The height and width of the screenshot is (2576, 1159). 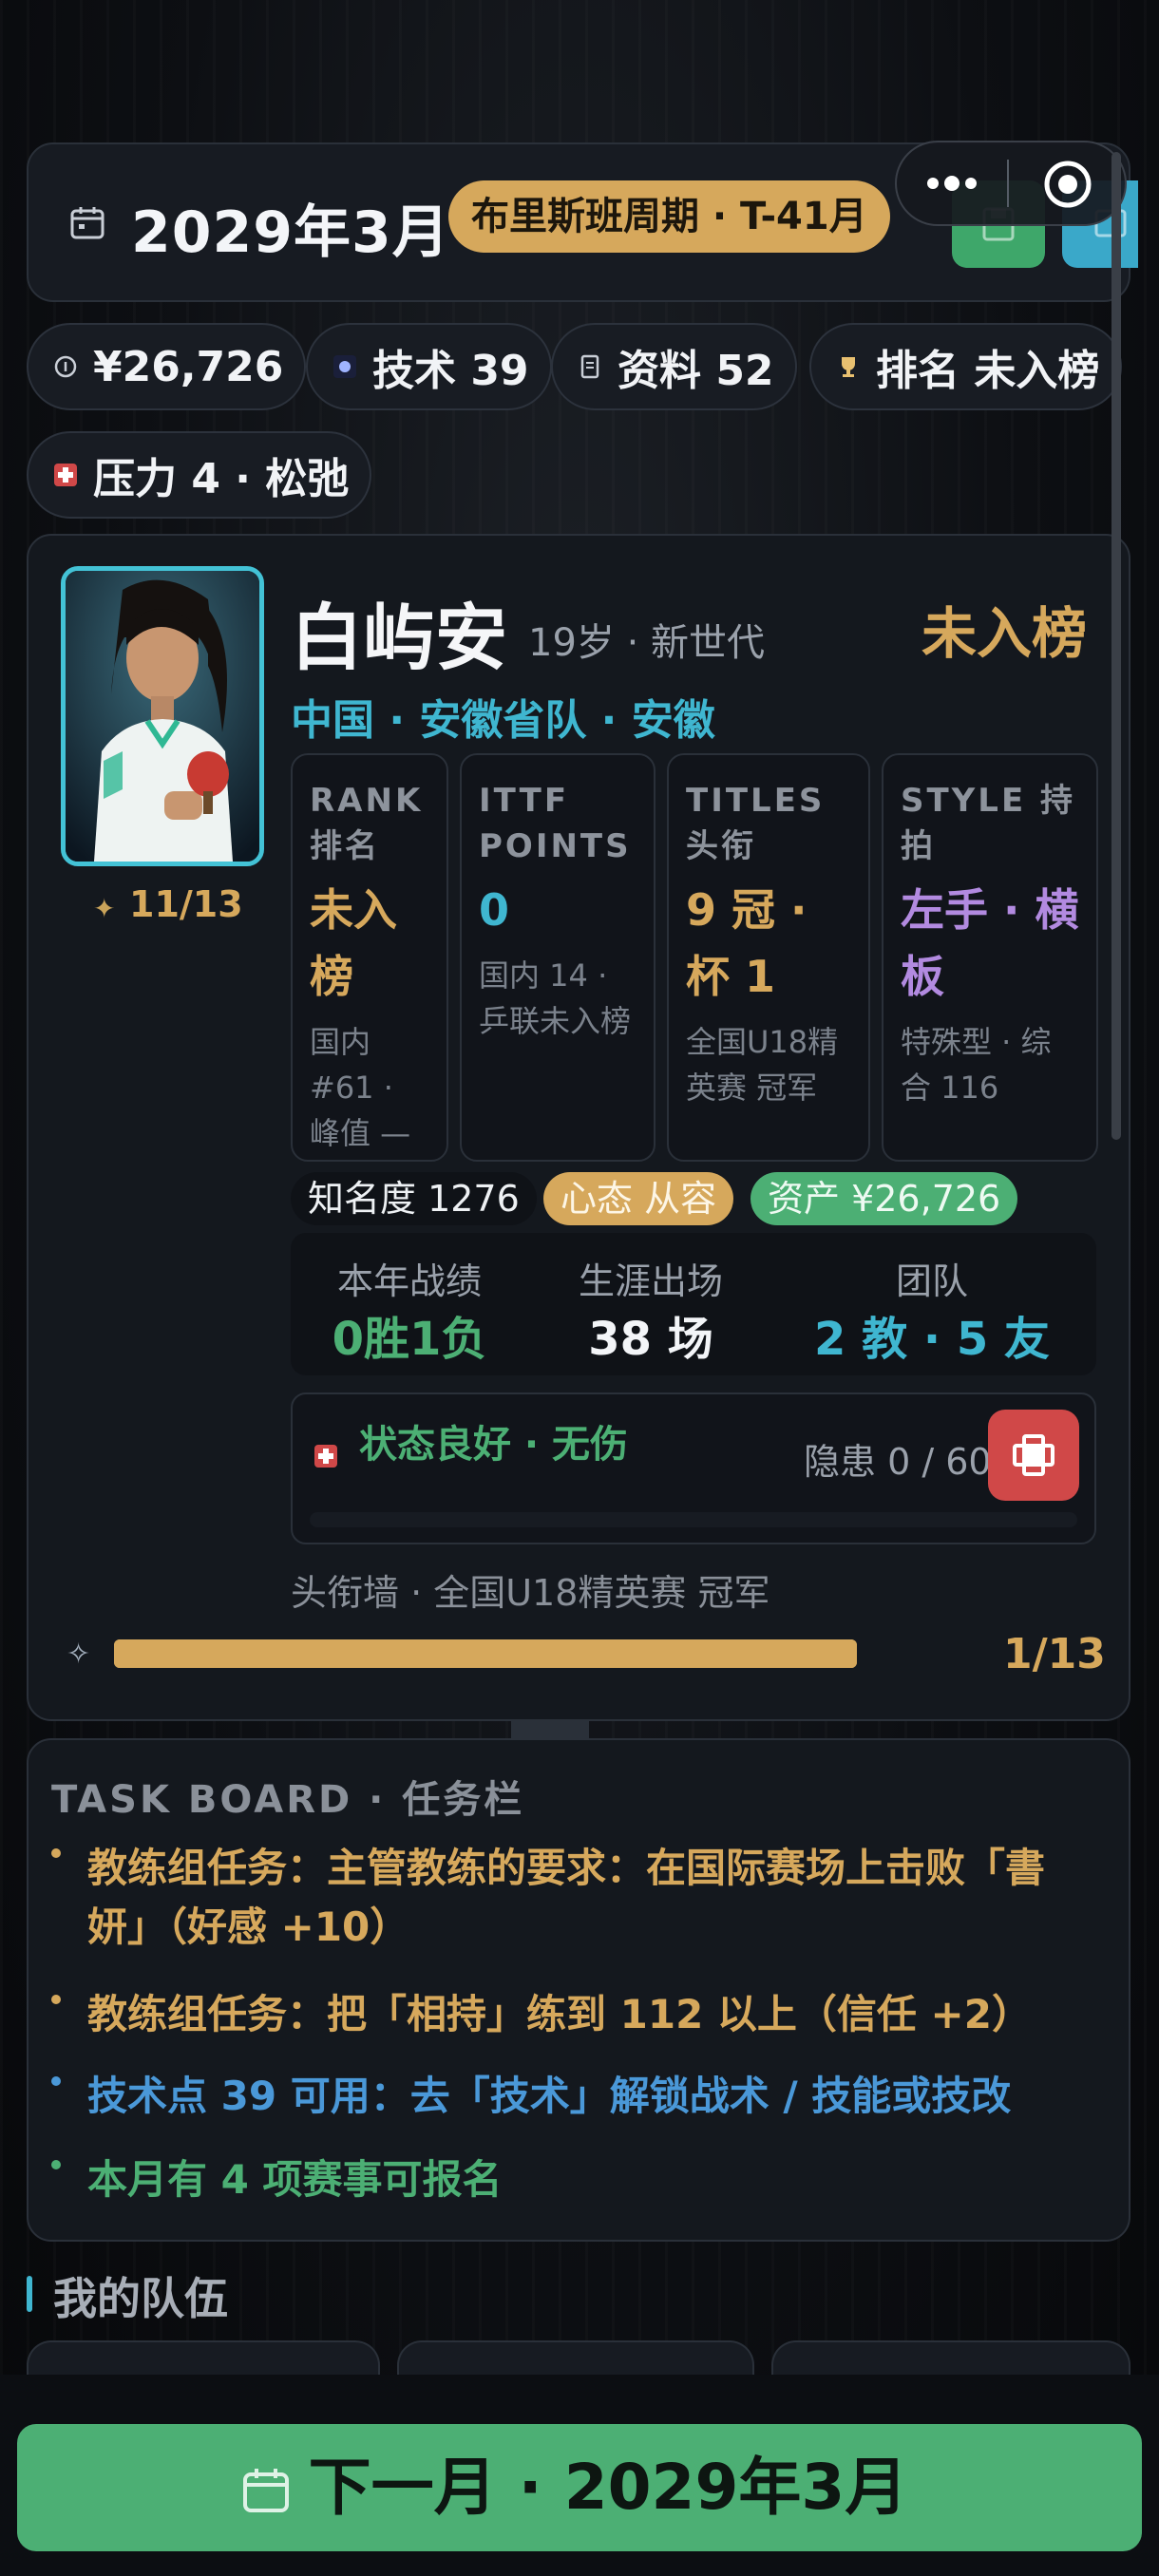 I want to click on scrollbar, so click(x=1116, y=646).